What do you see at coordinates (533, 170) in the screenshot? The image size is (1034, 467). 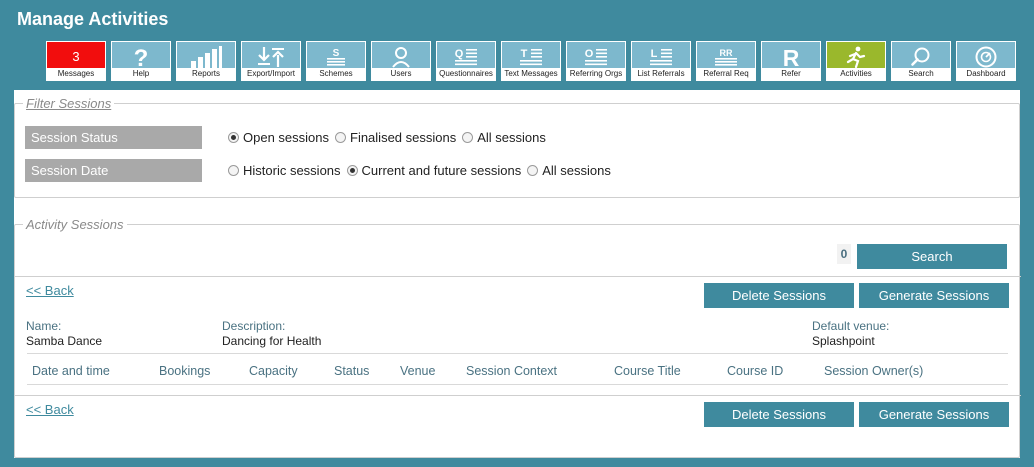 I see `radio-all-sessions-date` at bounding box center [533, 170].